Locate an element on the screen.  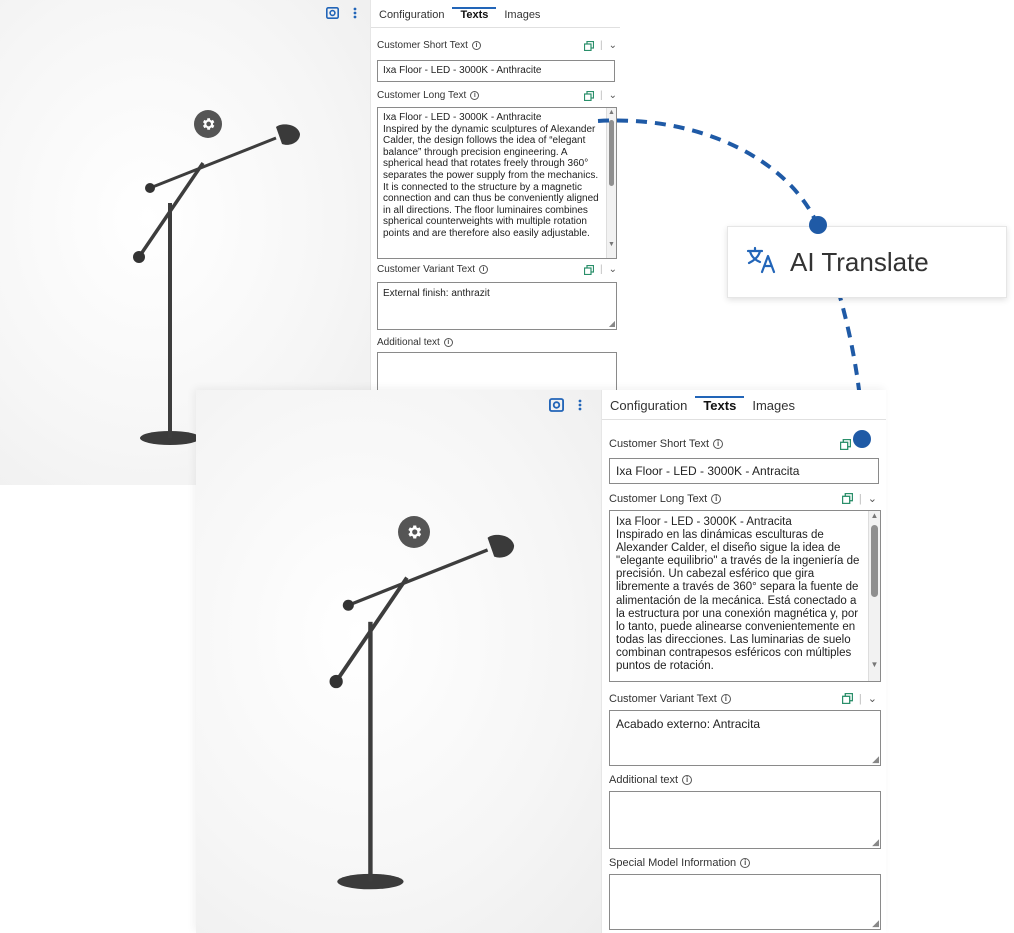
floor-lamp-image is located at coordinates (422, 712).